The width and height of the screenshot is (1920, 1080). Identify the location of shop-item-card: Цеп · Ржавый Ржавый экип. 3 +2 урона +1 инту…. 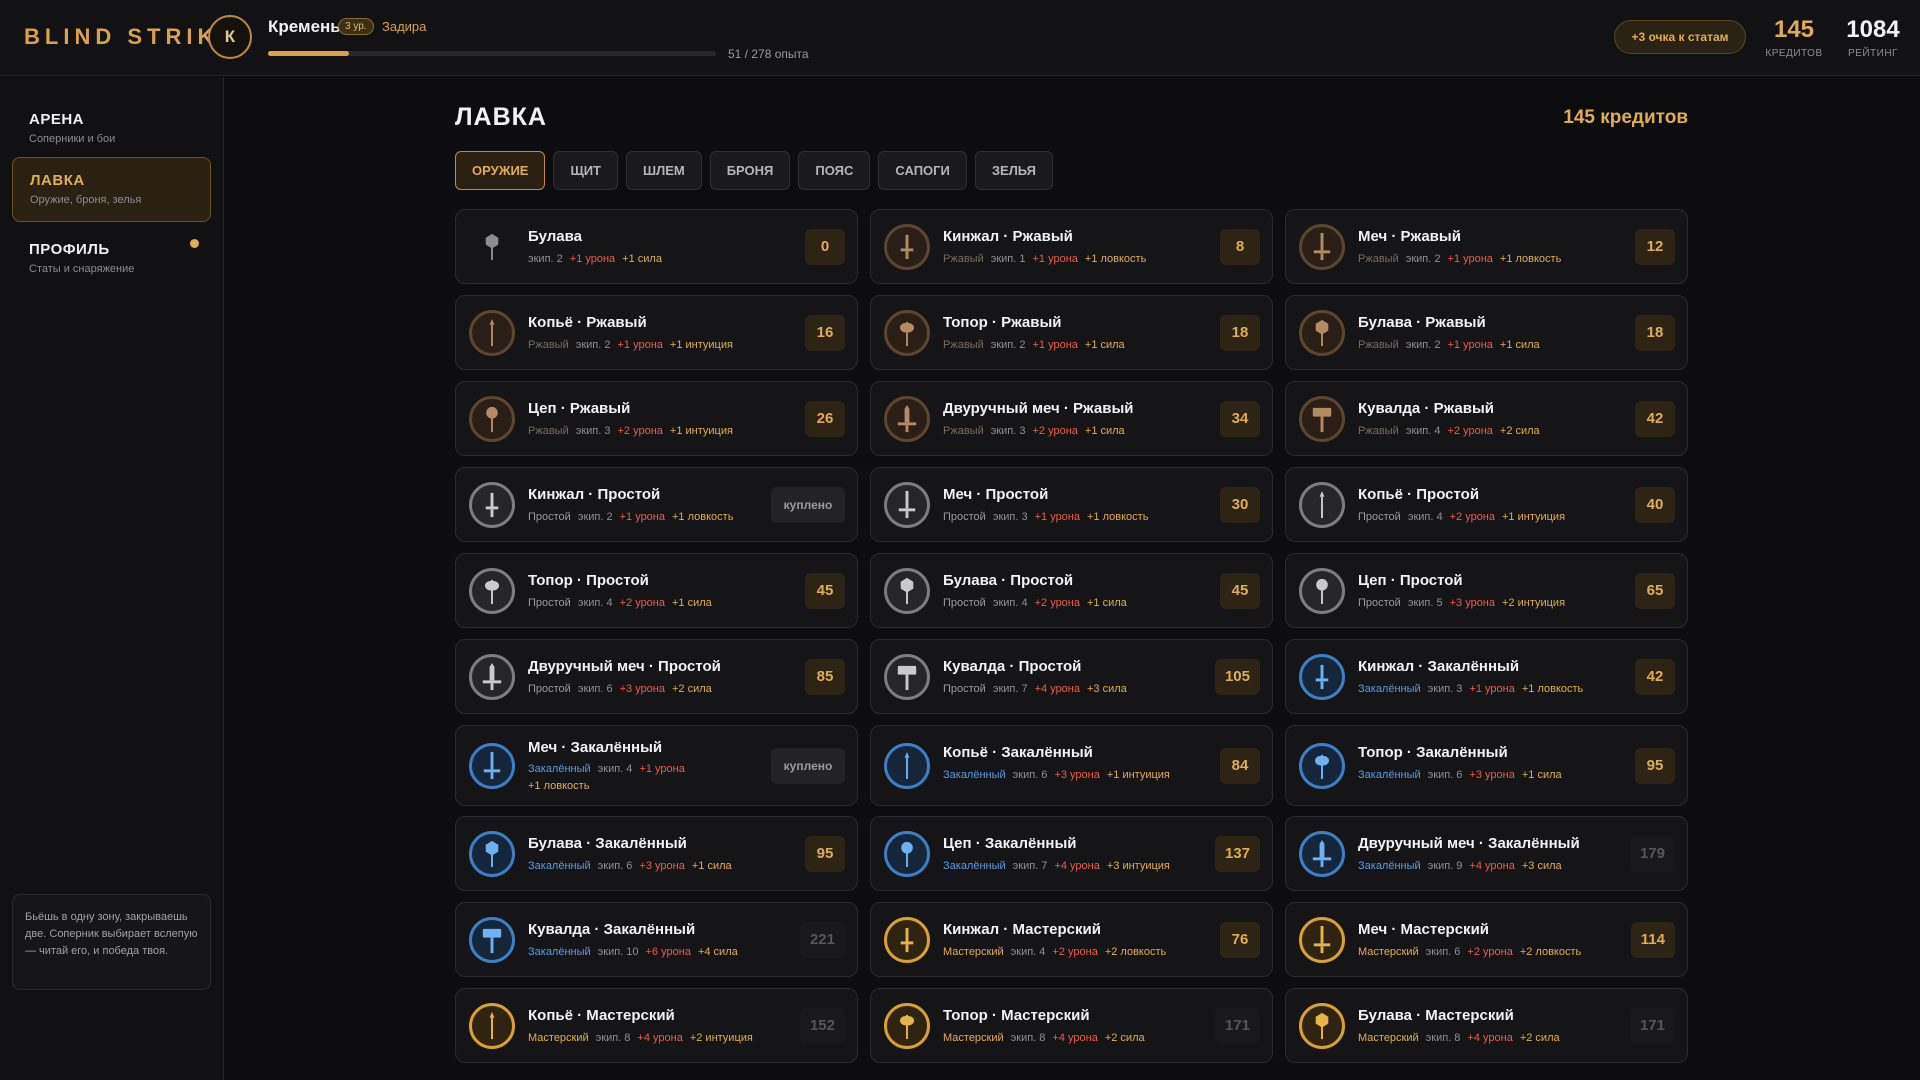
(656, 418).